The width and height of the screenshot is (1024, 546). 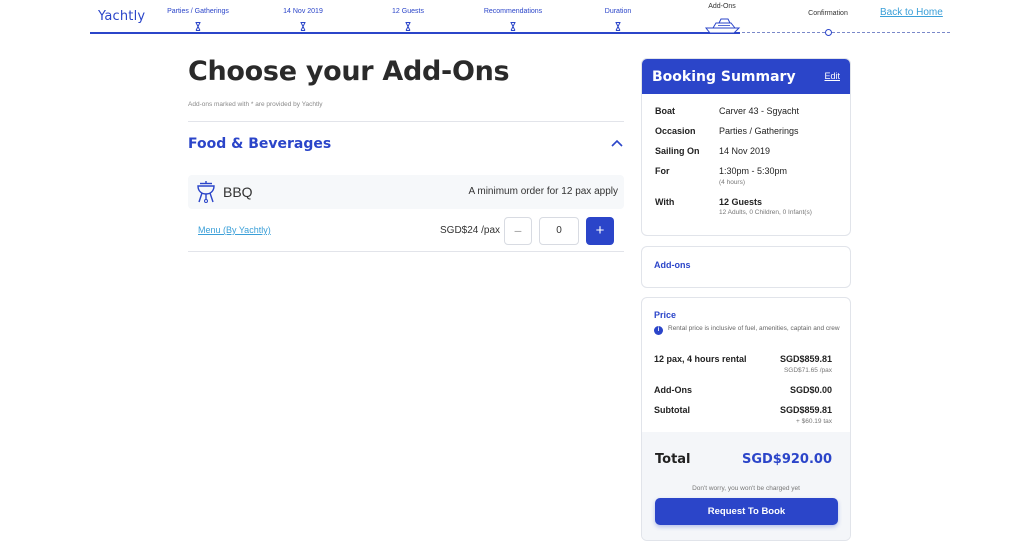 I want to click on price-line-label: Add-Ons, so click(x=673, y=390).